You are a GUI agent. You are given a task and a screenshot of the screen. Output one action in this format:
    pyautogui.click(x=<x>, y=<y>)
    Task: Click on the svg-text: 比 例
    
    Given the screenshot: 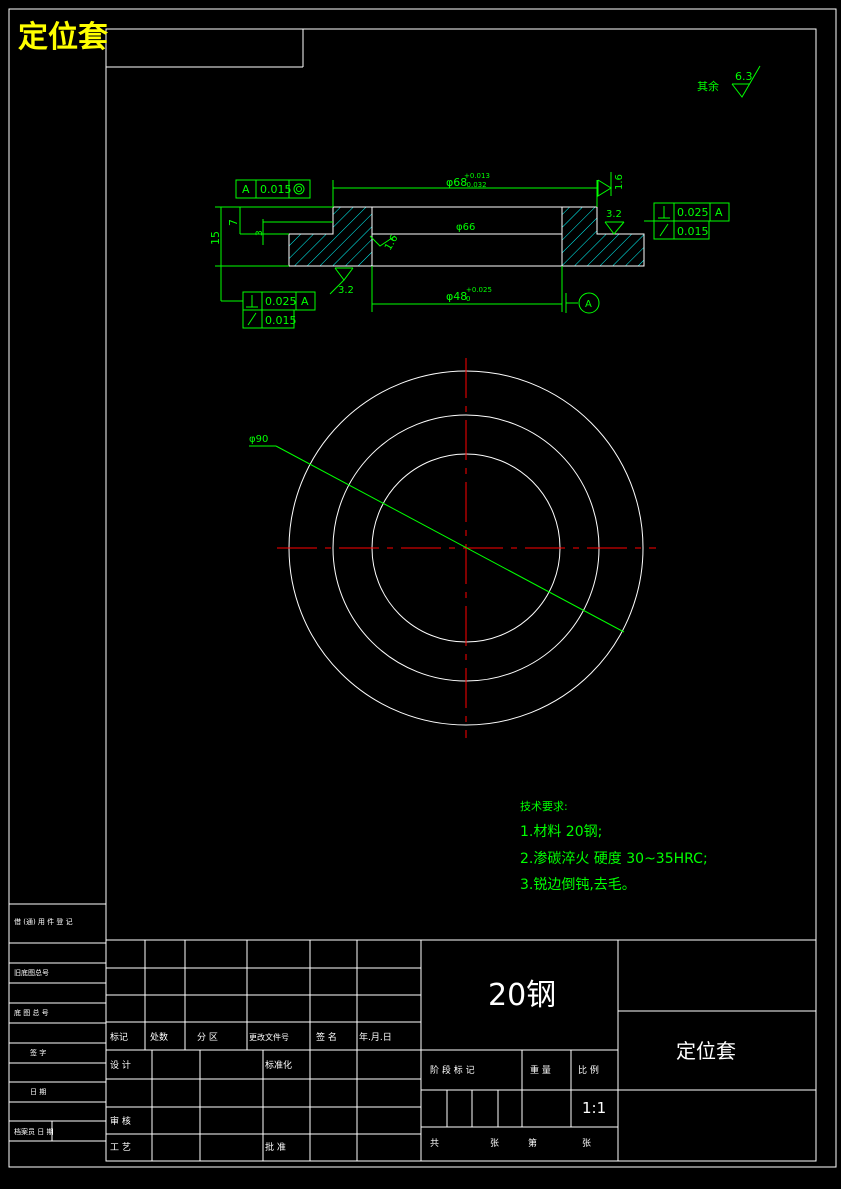 What is the action you would take?
    pyautogui.click(x=588, y=1070)
    